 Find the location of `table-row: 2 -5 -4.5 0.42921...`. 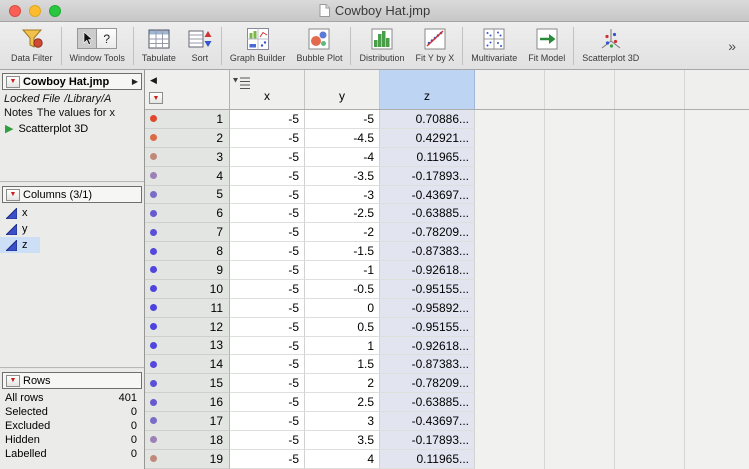

table-row: 2 -5 -4.5 0.42921... is located at coordinates (447, 138).